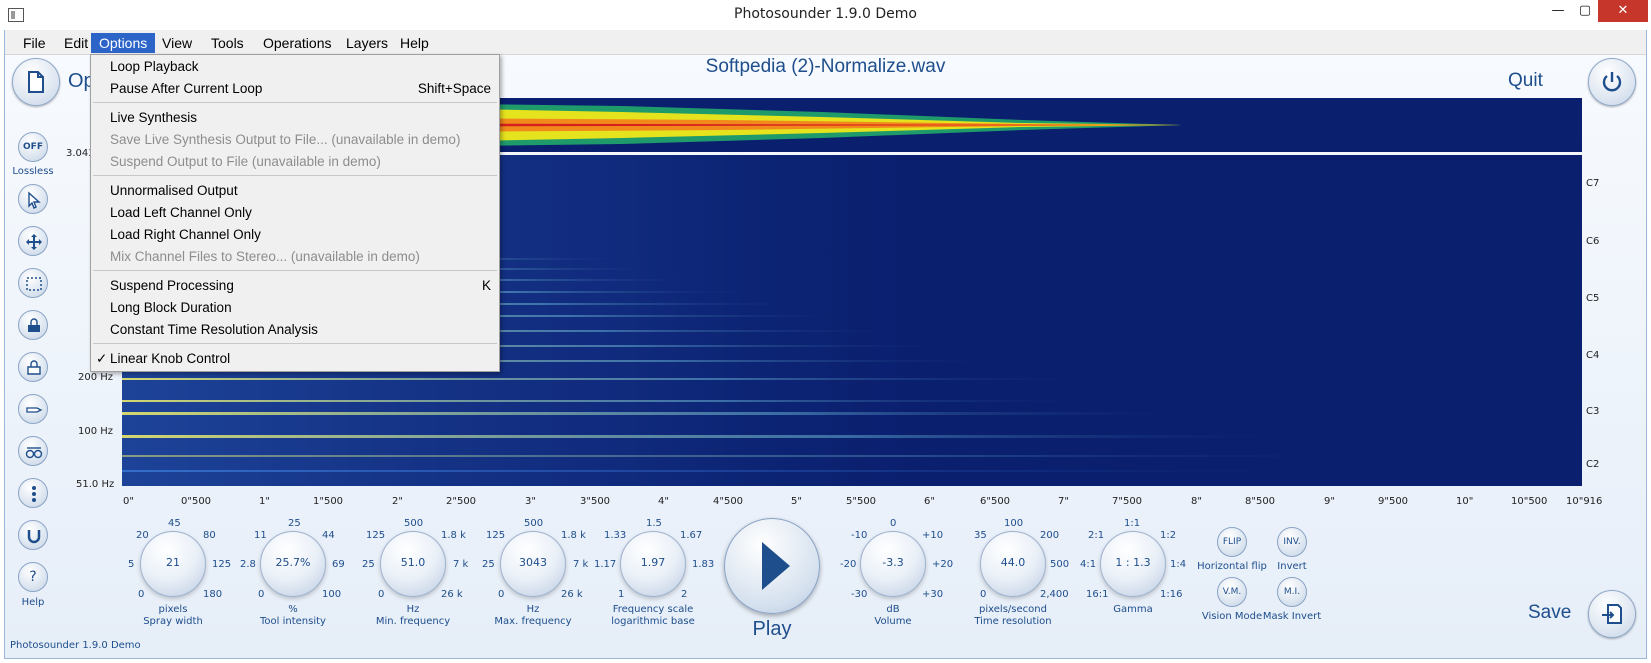 The image size is (1651, 663). What do you see at coordinates (33, 367) in the screenshot?
I see `pot-tool` at bounding box center [33, 367].